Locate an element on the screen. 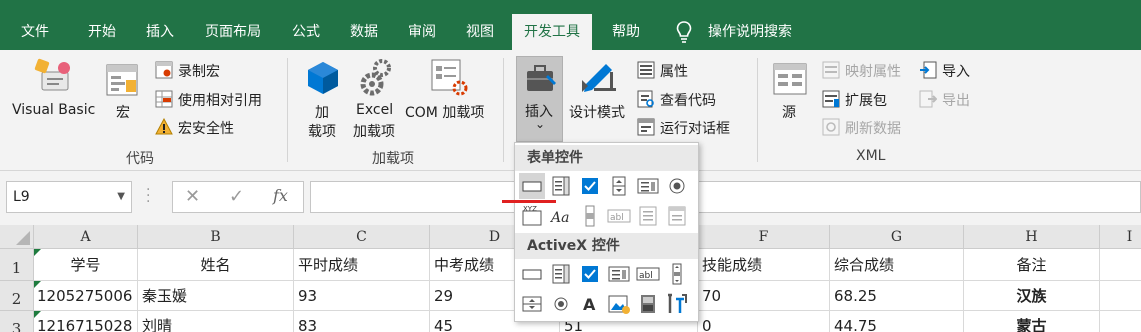 Image resolution: width=1141 pixels, height=332 pixels. cell-A3: 1216715028 is located at coordinates (86, 321).